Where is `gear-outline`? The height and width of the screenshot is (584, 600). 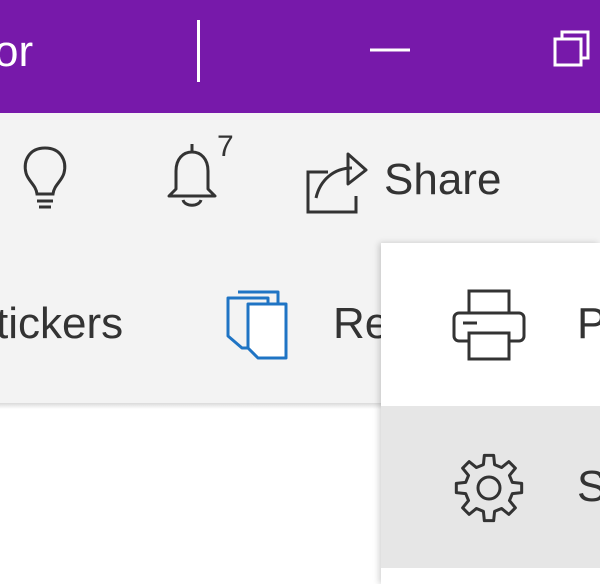 gear-outline is located at coordinates (489, 488).